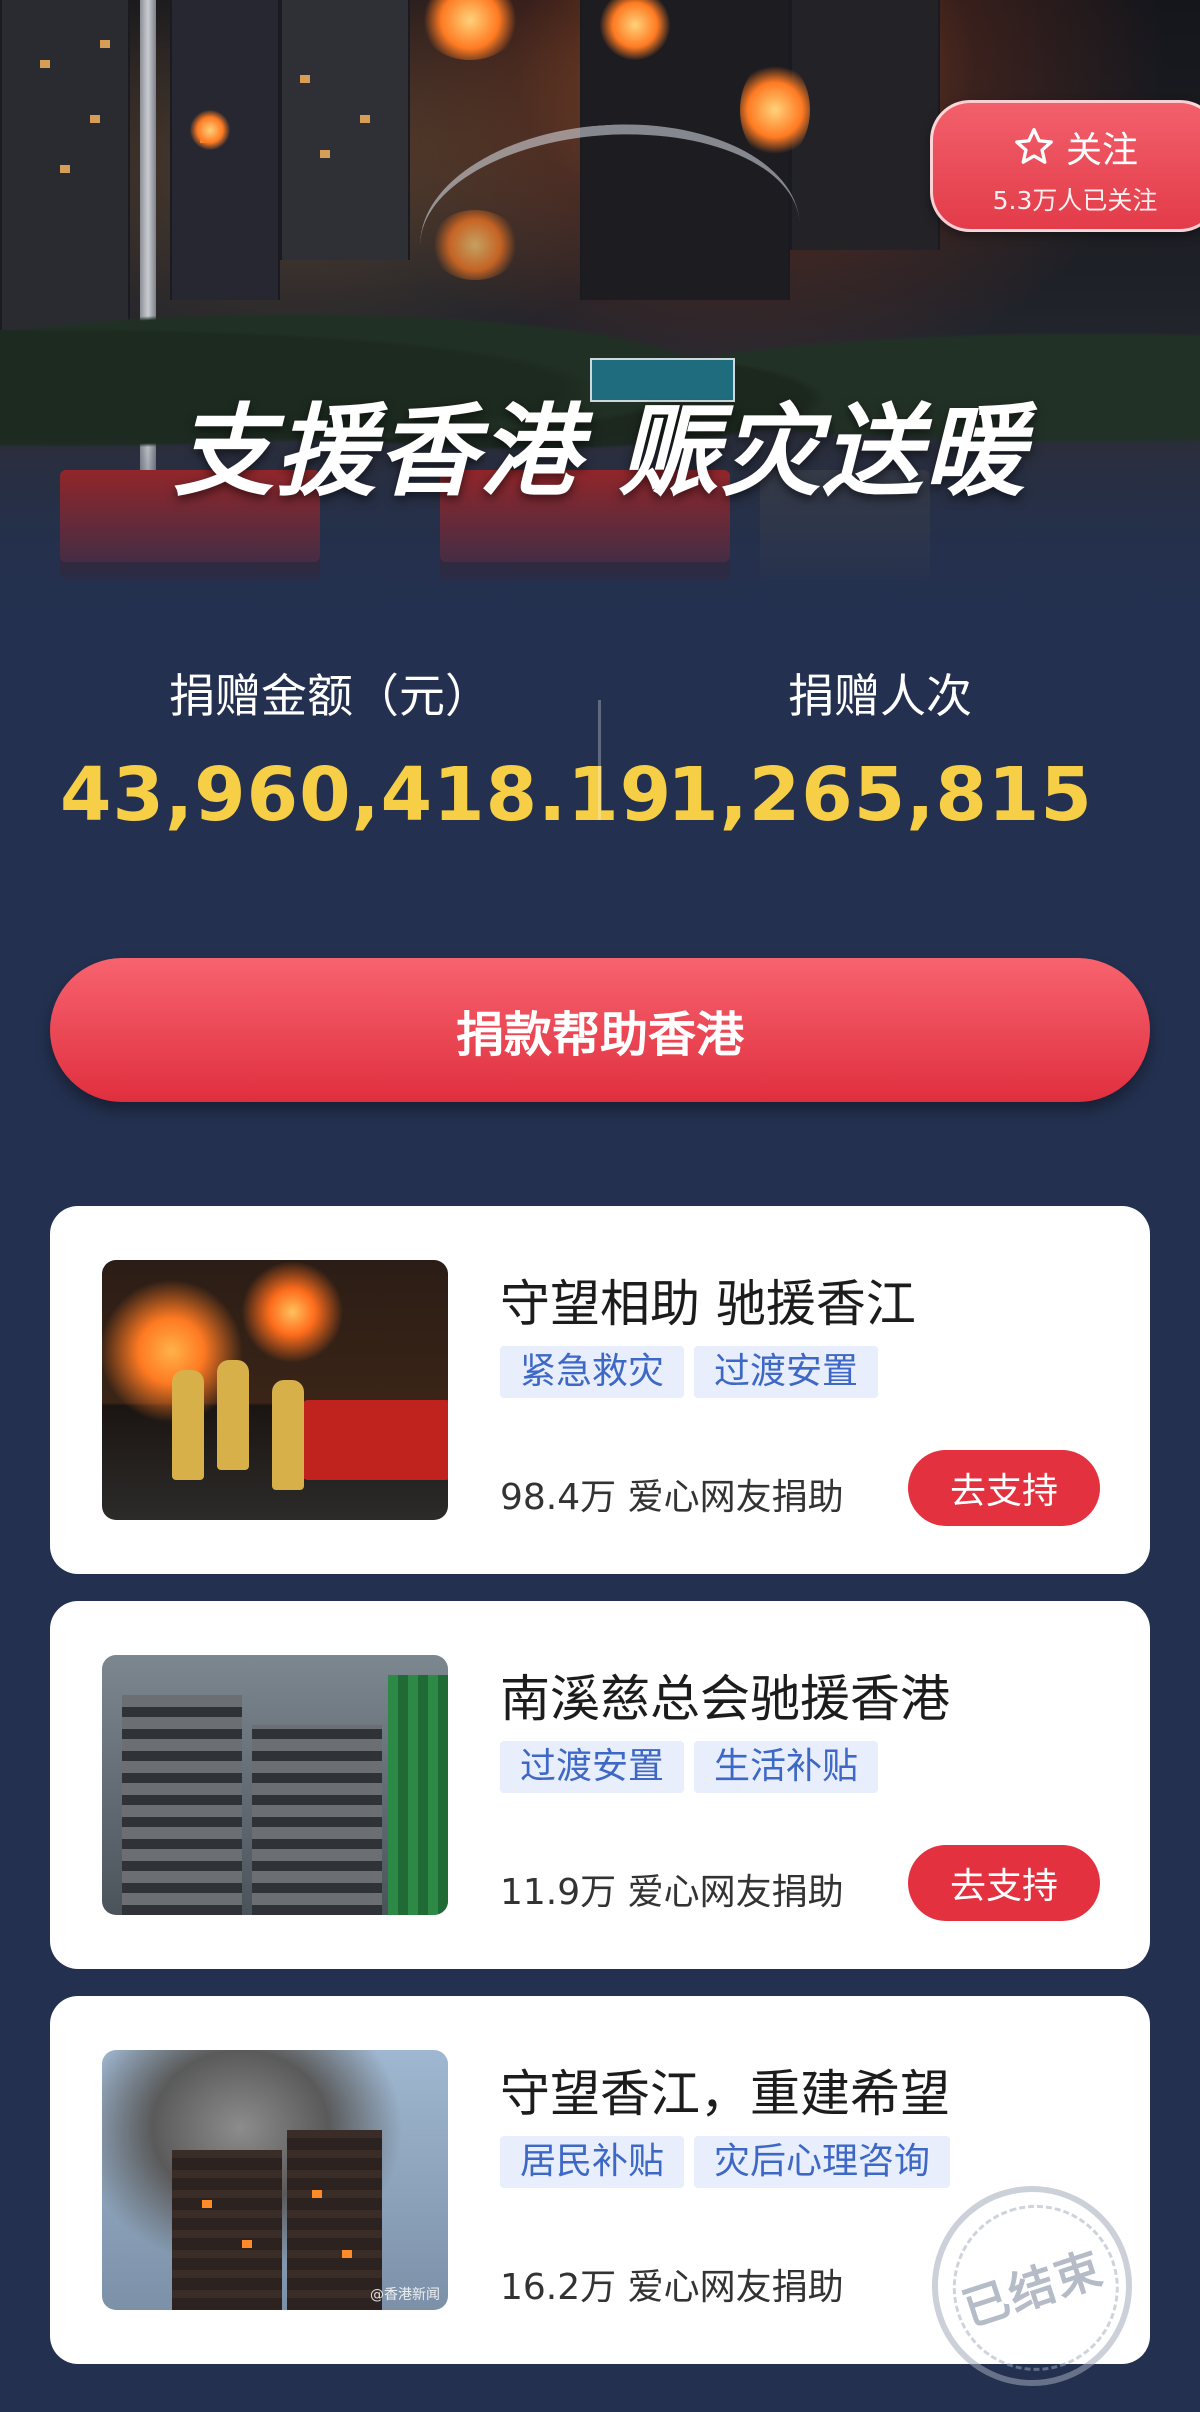 The height and width of the screenshot is (2412, 1200). What do you see at coordinates (366, 749) in the screenshot?
I see `stat-amount: 捐赠金额（元） 43,960,418.19` at bounding box center [366, 749].